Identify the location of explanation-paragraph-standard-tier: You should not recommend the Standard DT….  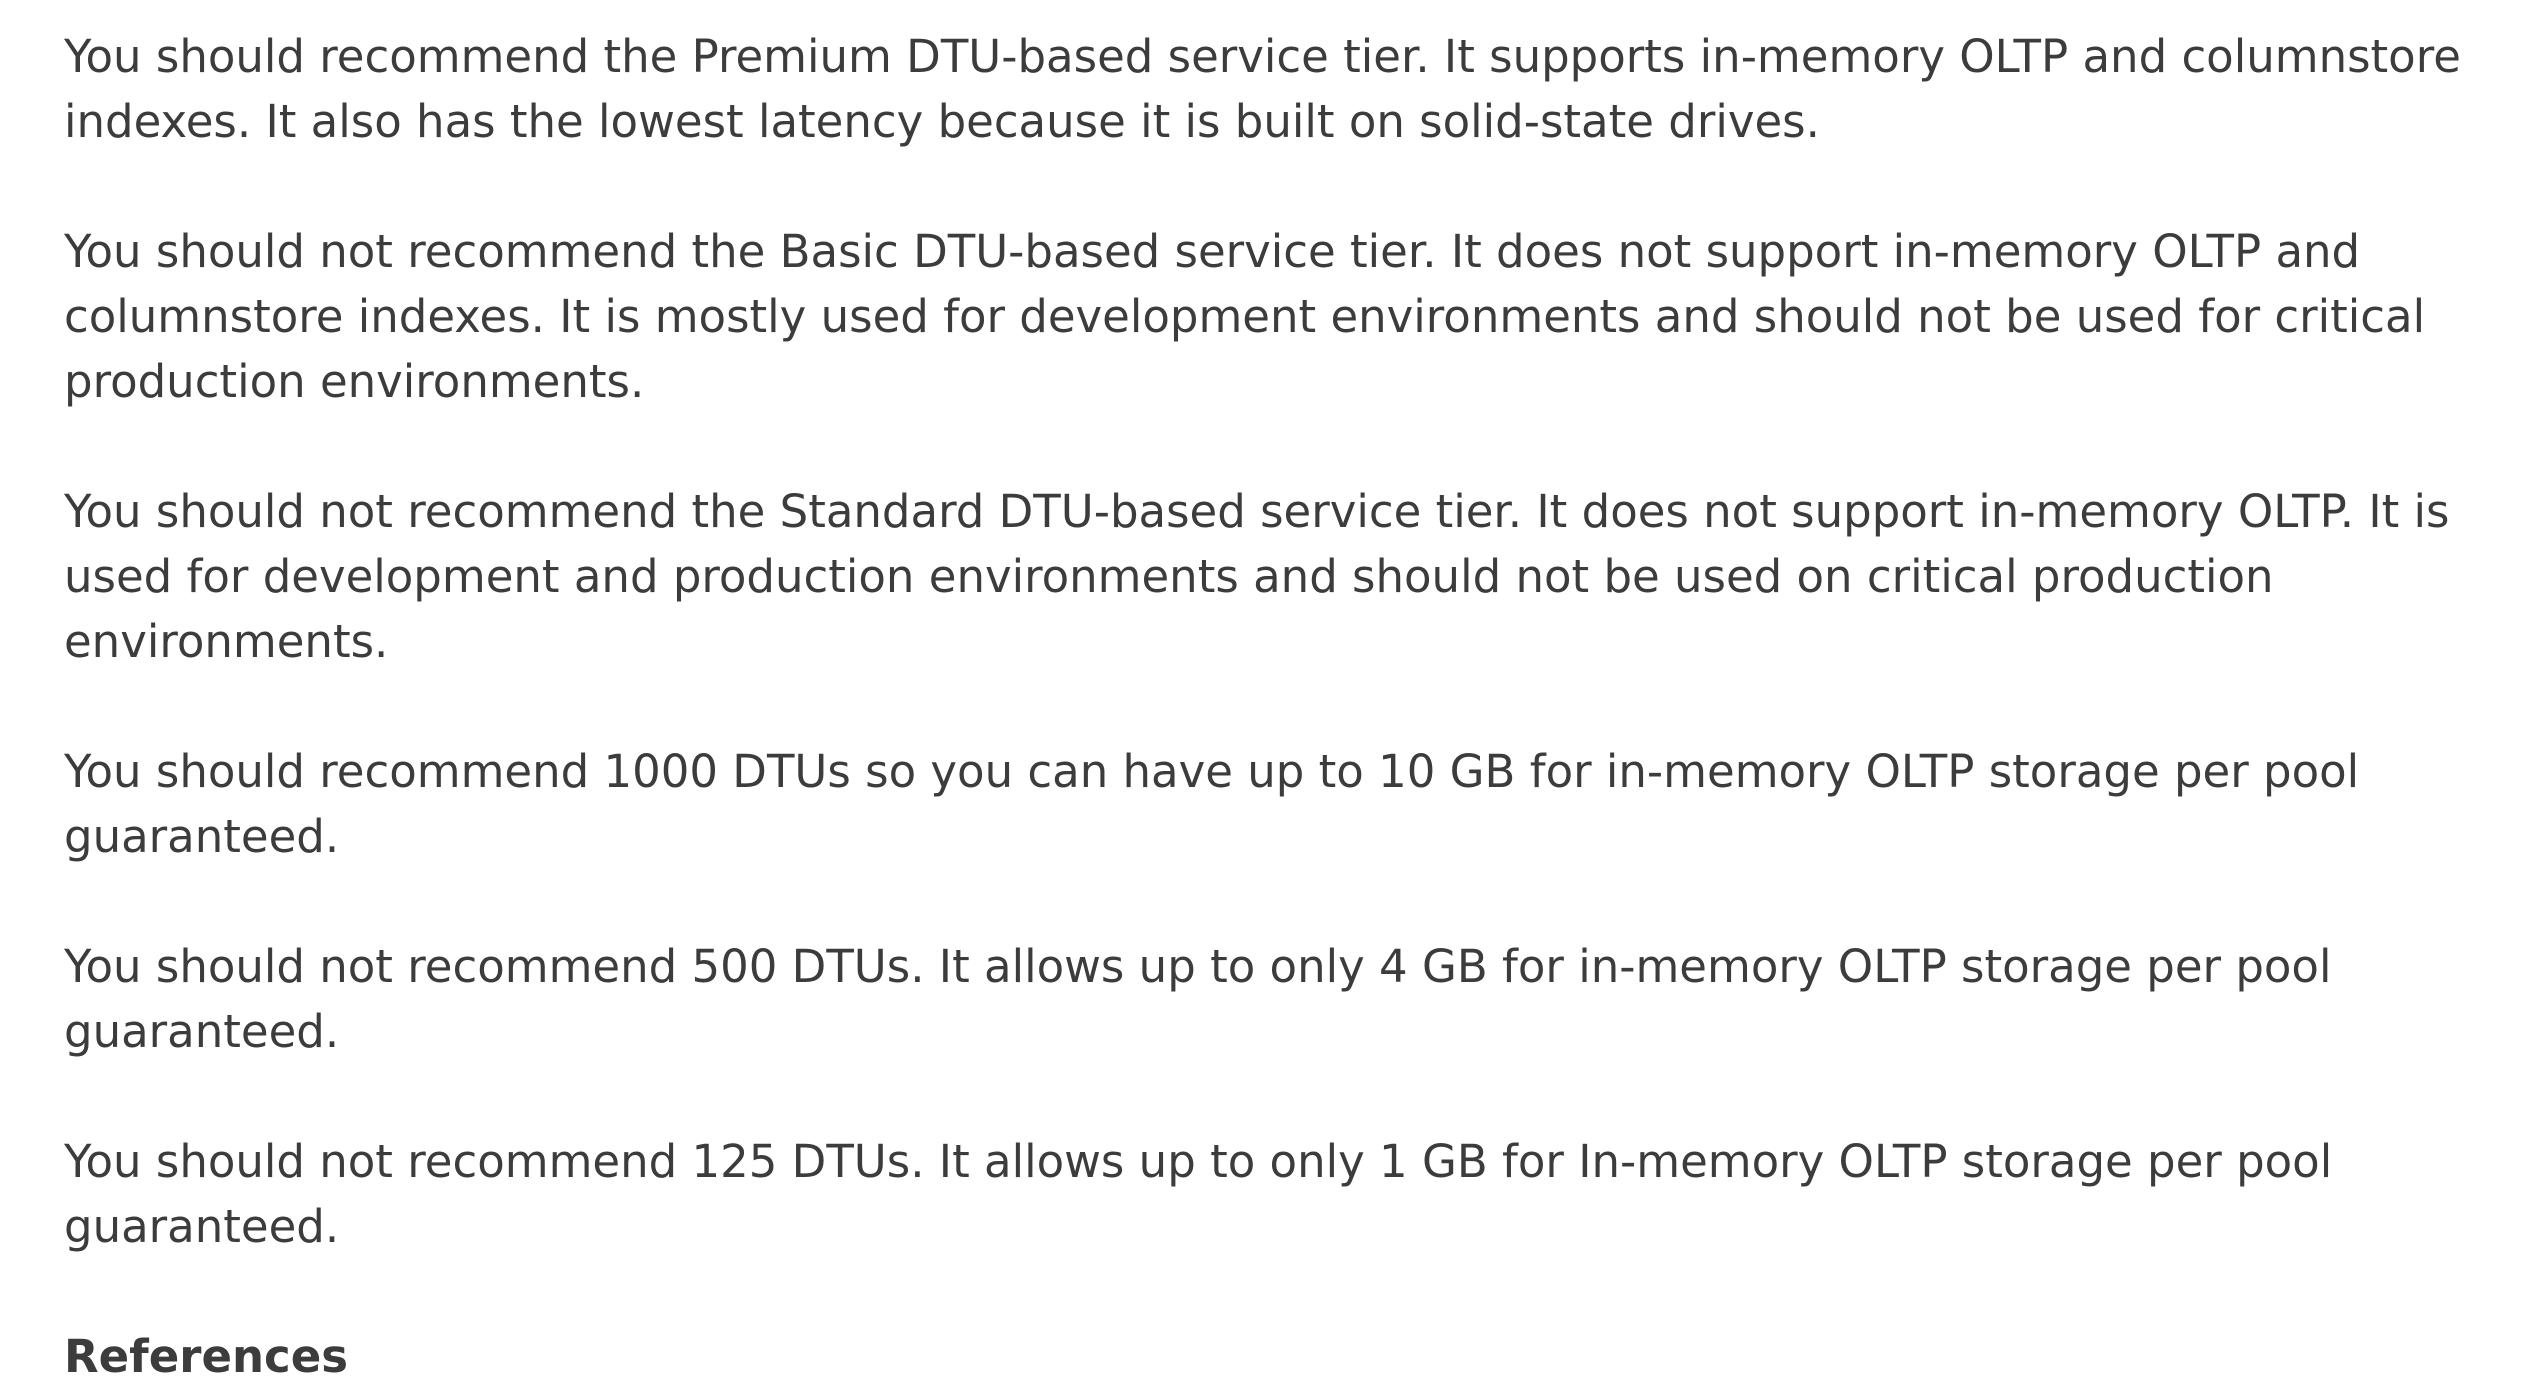
(1257, 576).